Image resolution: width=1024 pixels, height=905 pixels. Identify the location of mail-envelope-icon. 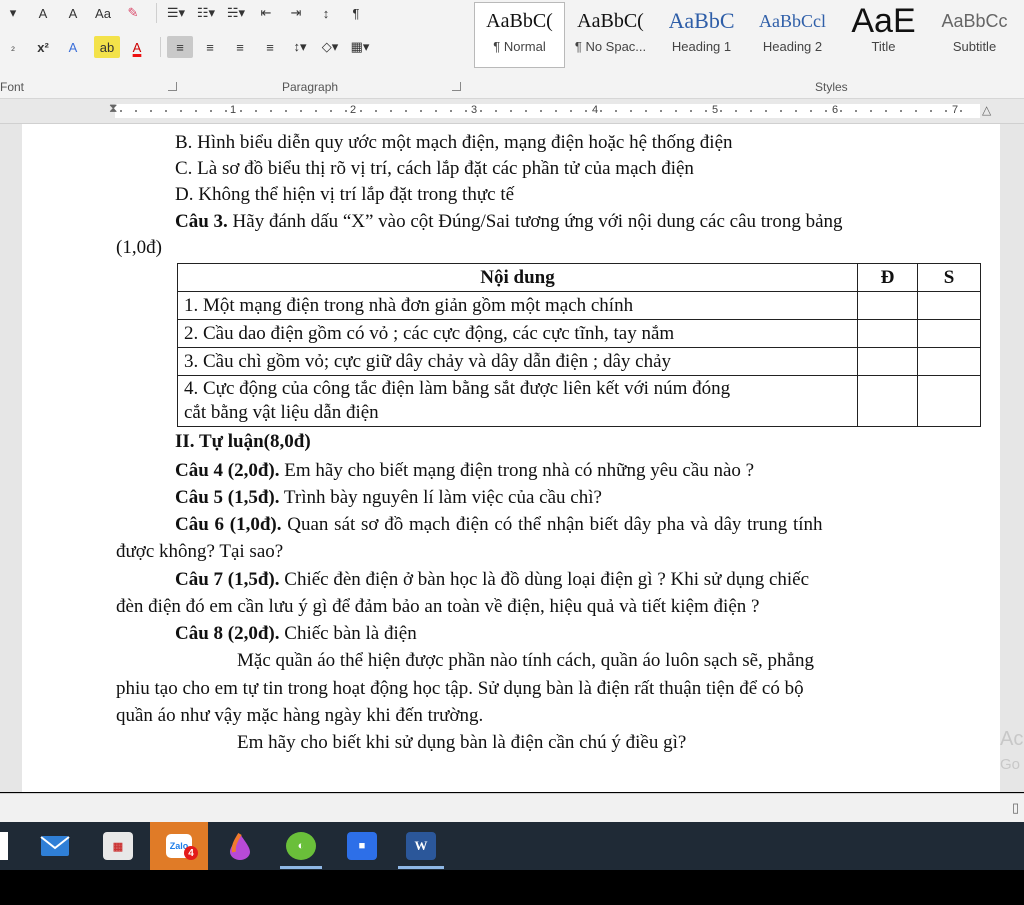
(55, 846).